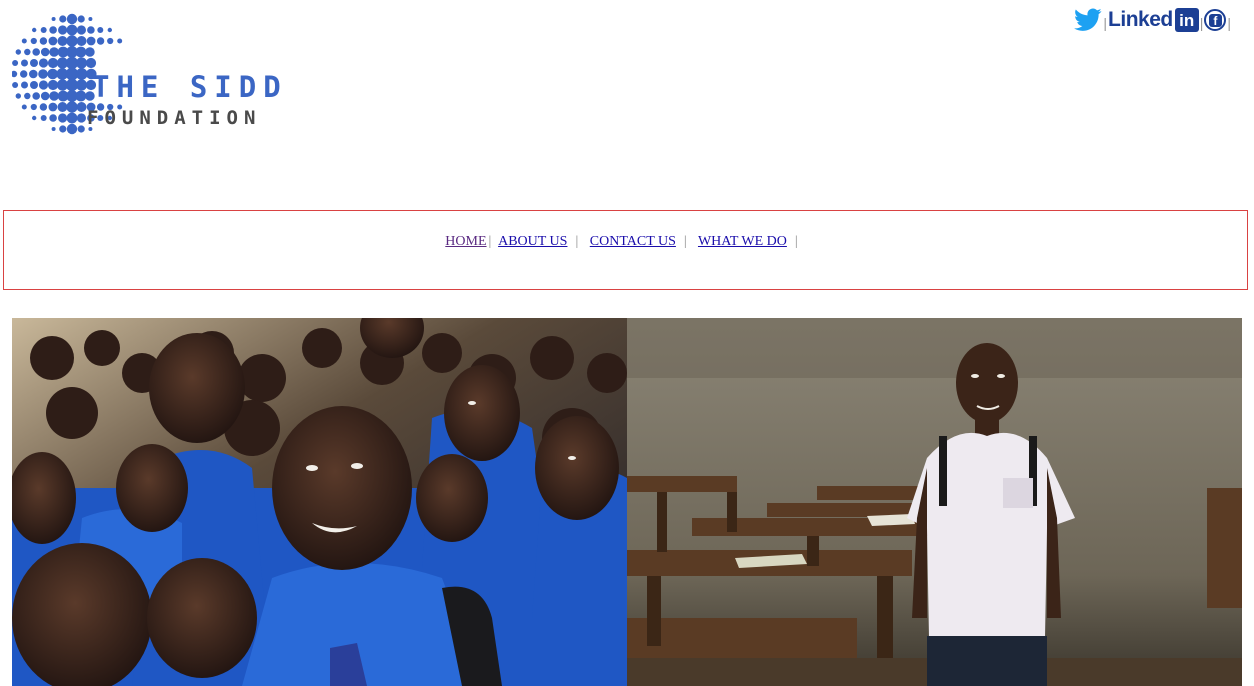  I want to click on nav-home-link: HOME, so click(465, 241).